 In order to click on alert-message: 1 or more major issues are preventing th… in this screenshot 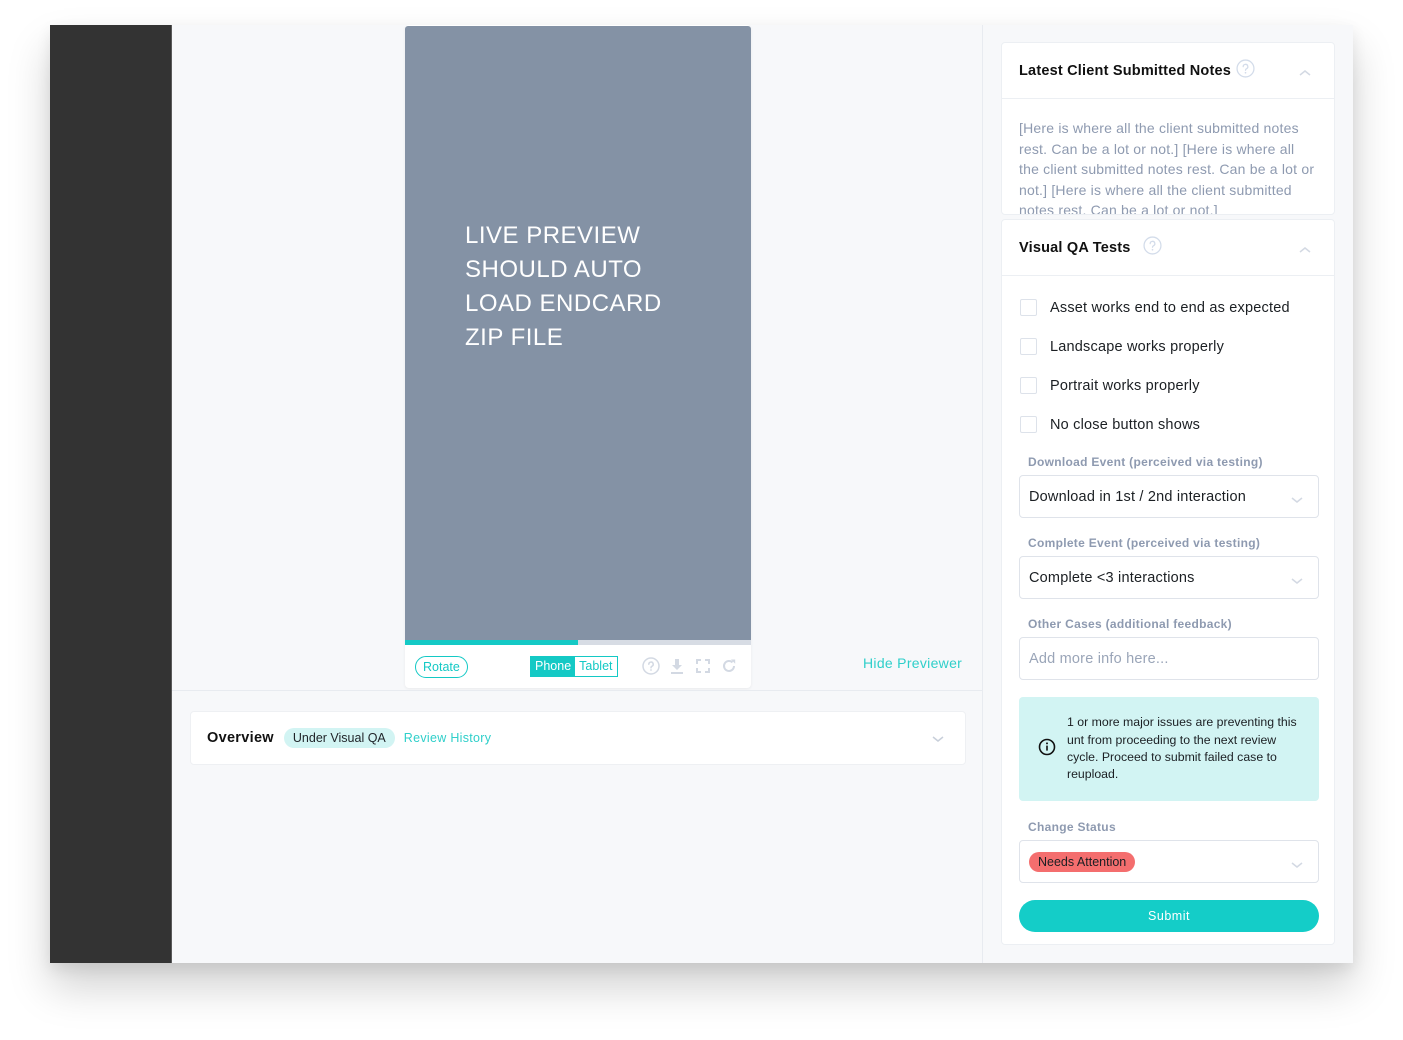, I will do `click(1182, 748)`.